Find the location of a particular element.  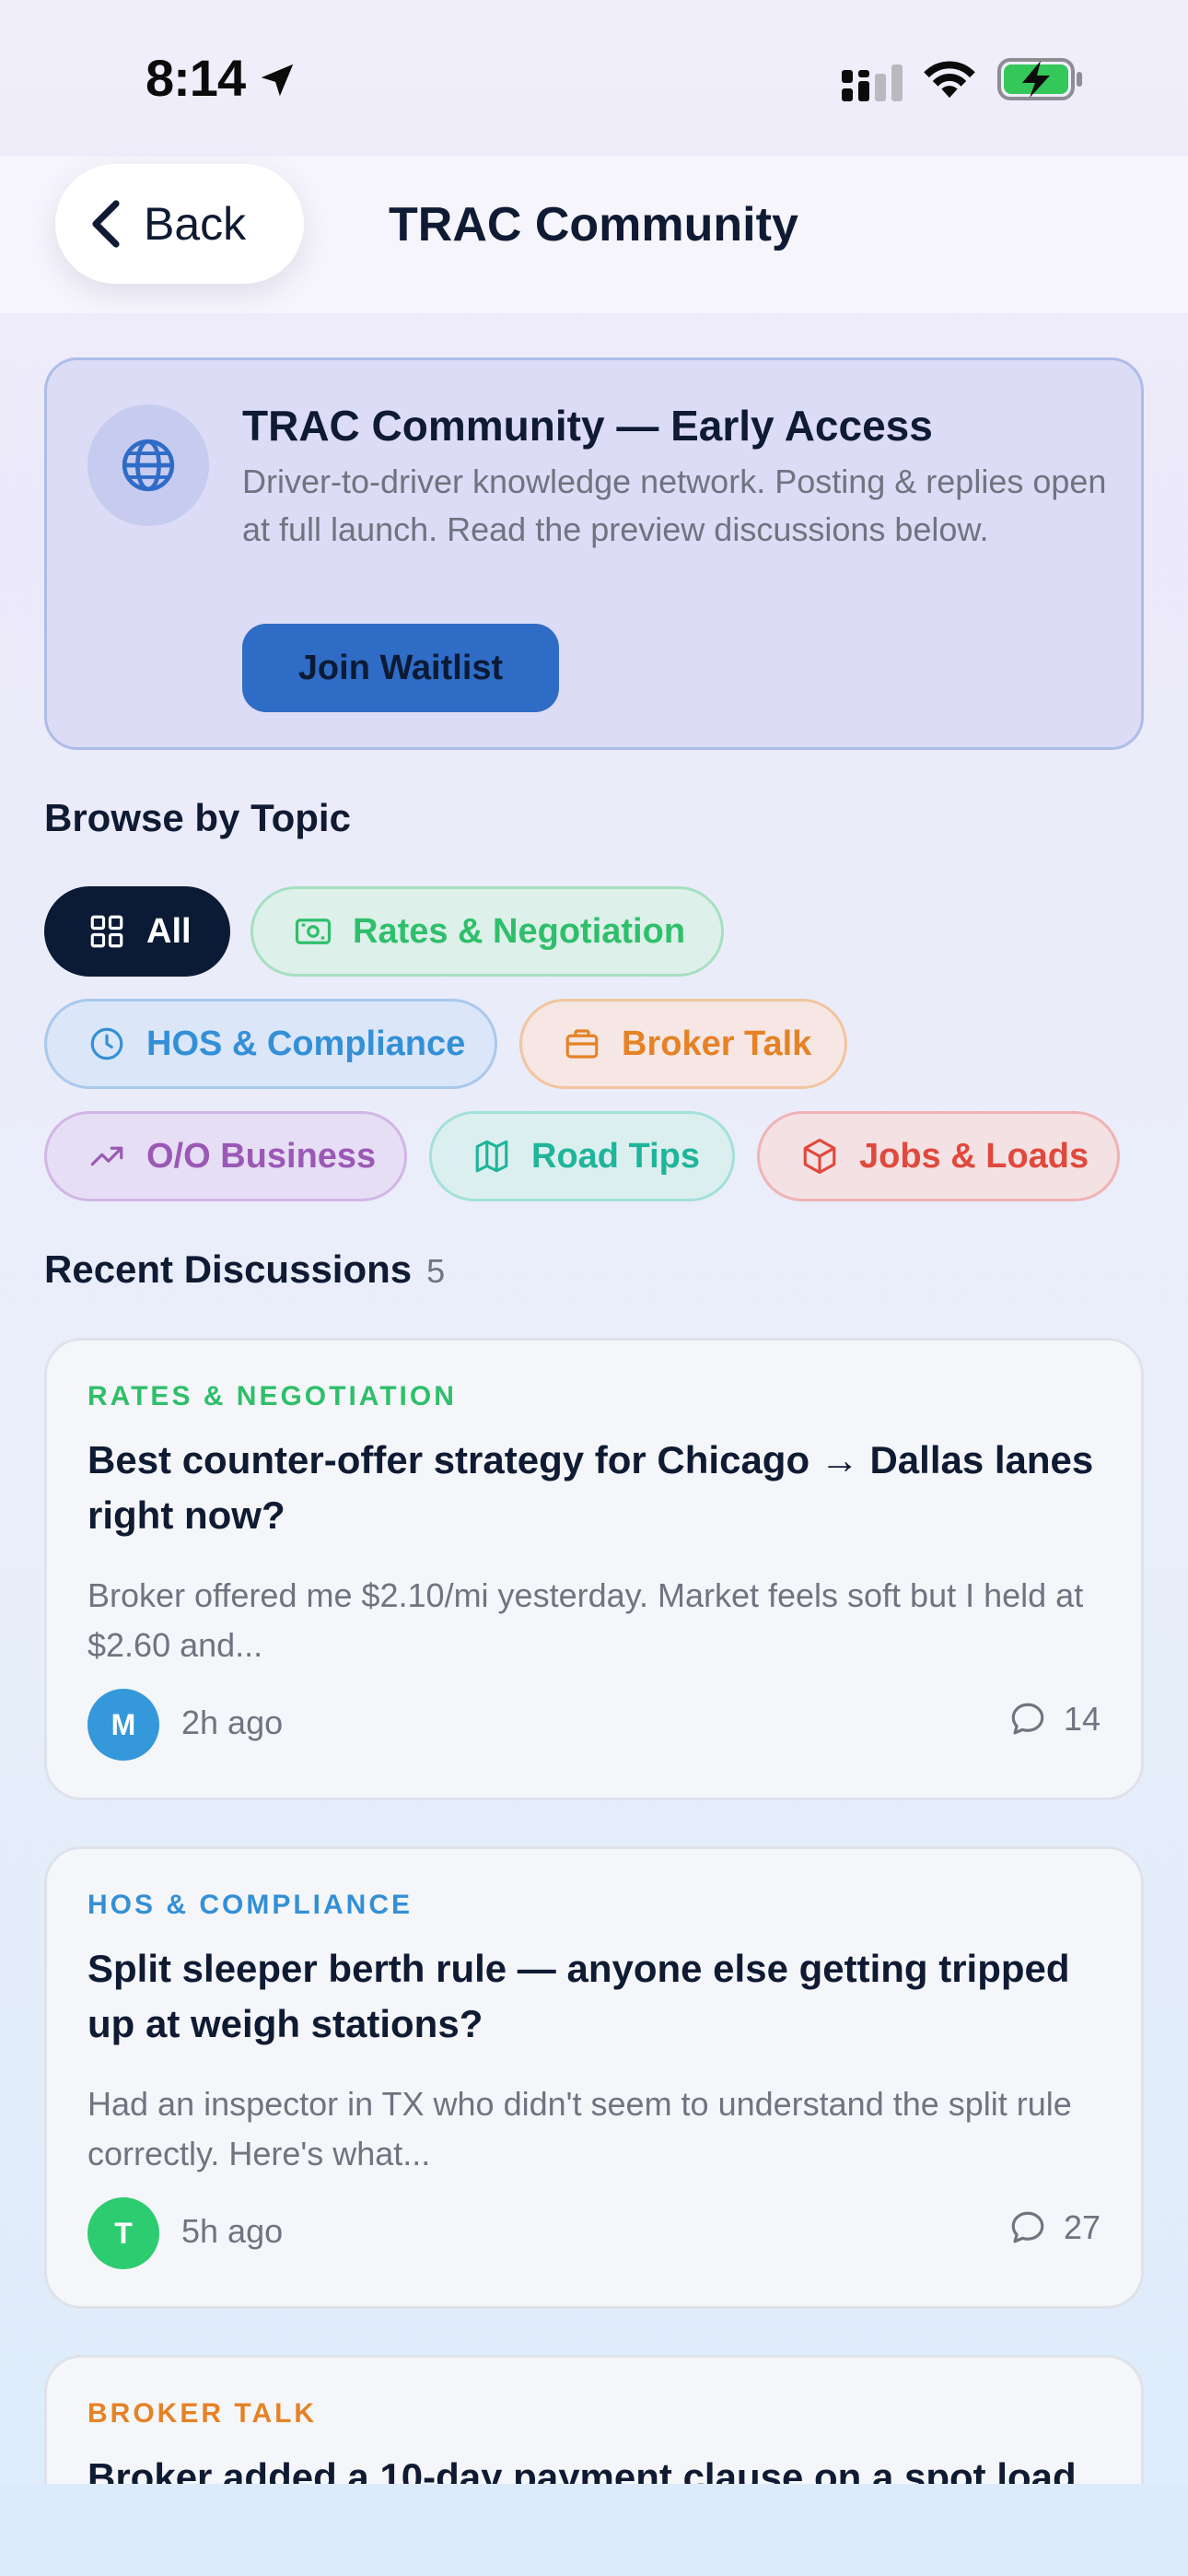

banner-title: TRAC Community — Early Access is located at coordinates (587, 426).